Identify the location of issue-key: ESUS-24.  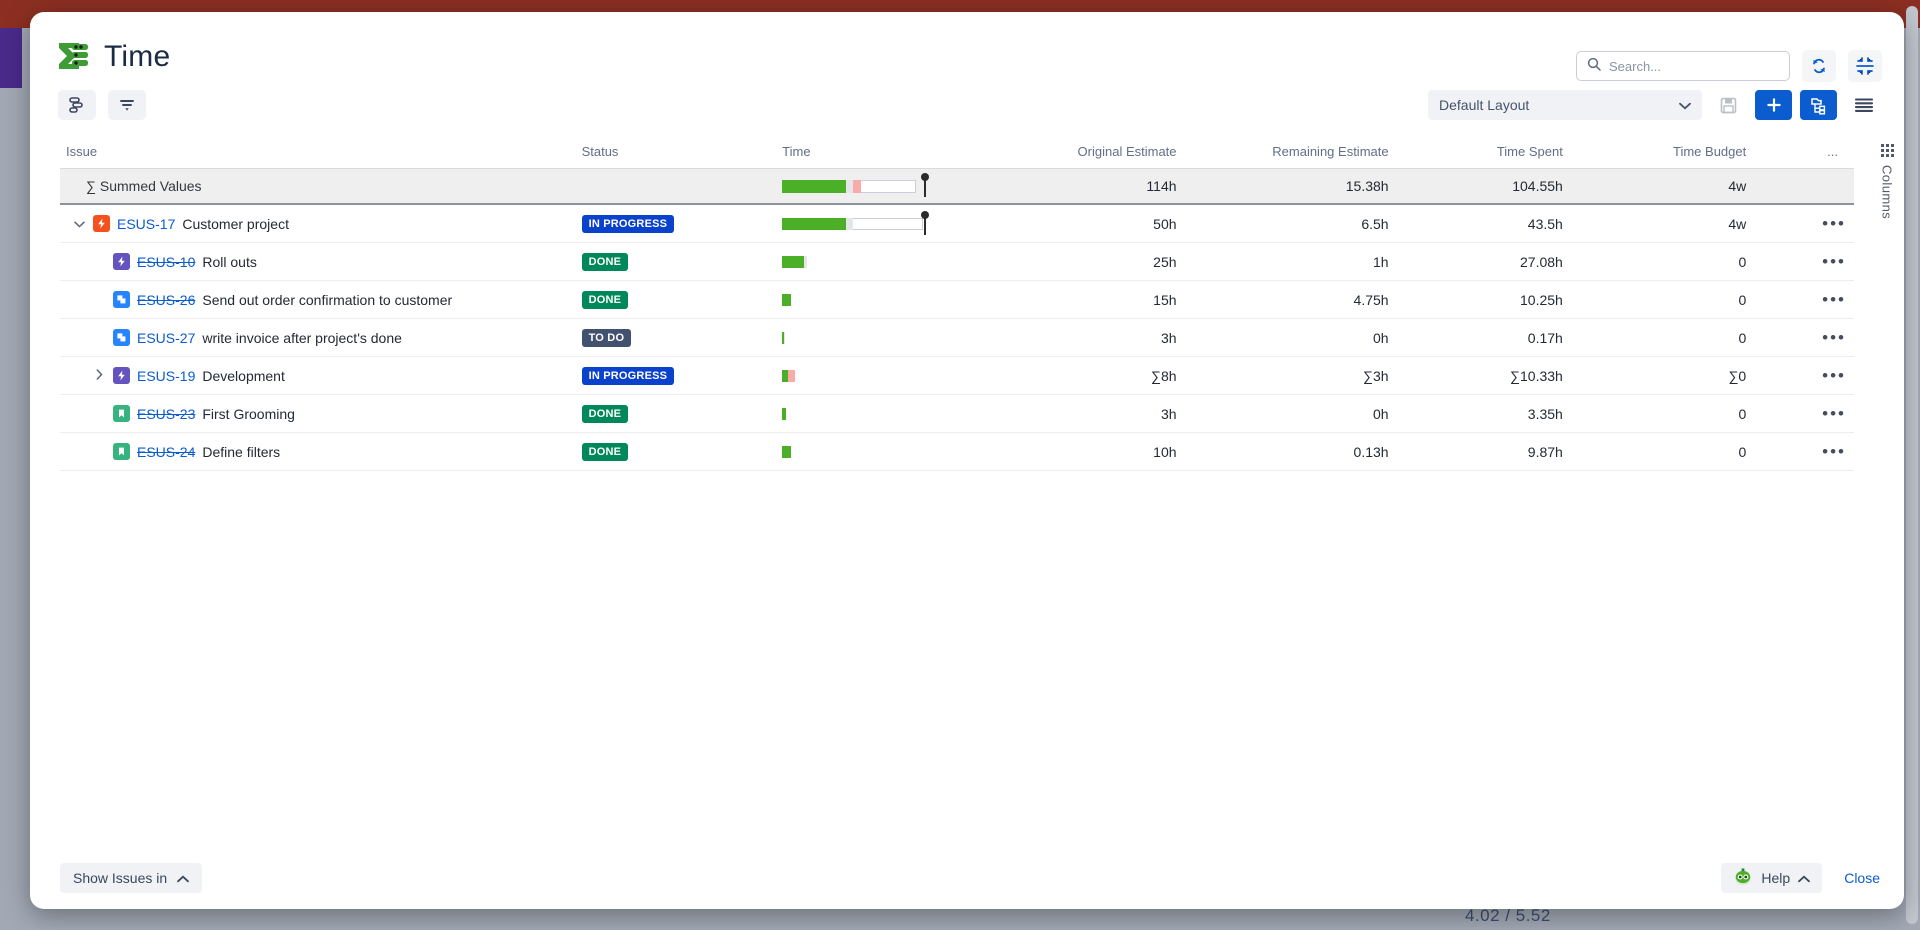
(166, 452).